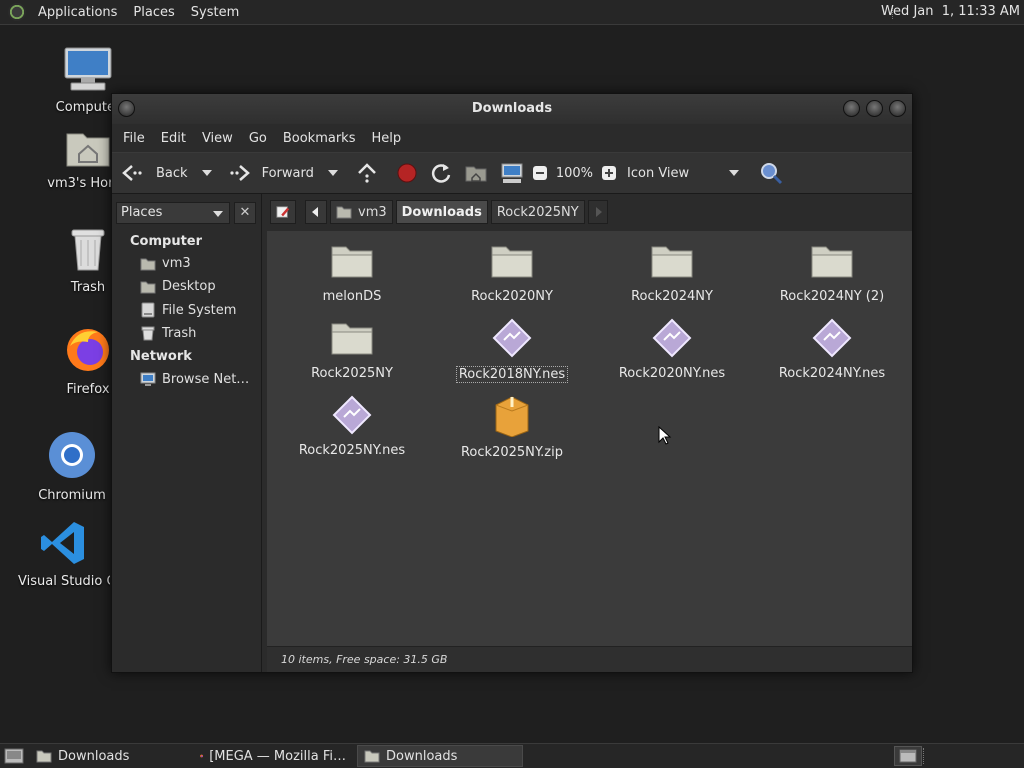  I want to click on mouse-pointer-icon, so click(665, 435).